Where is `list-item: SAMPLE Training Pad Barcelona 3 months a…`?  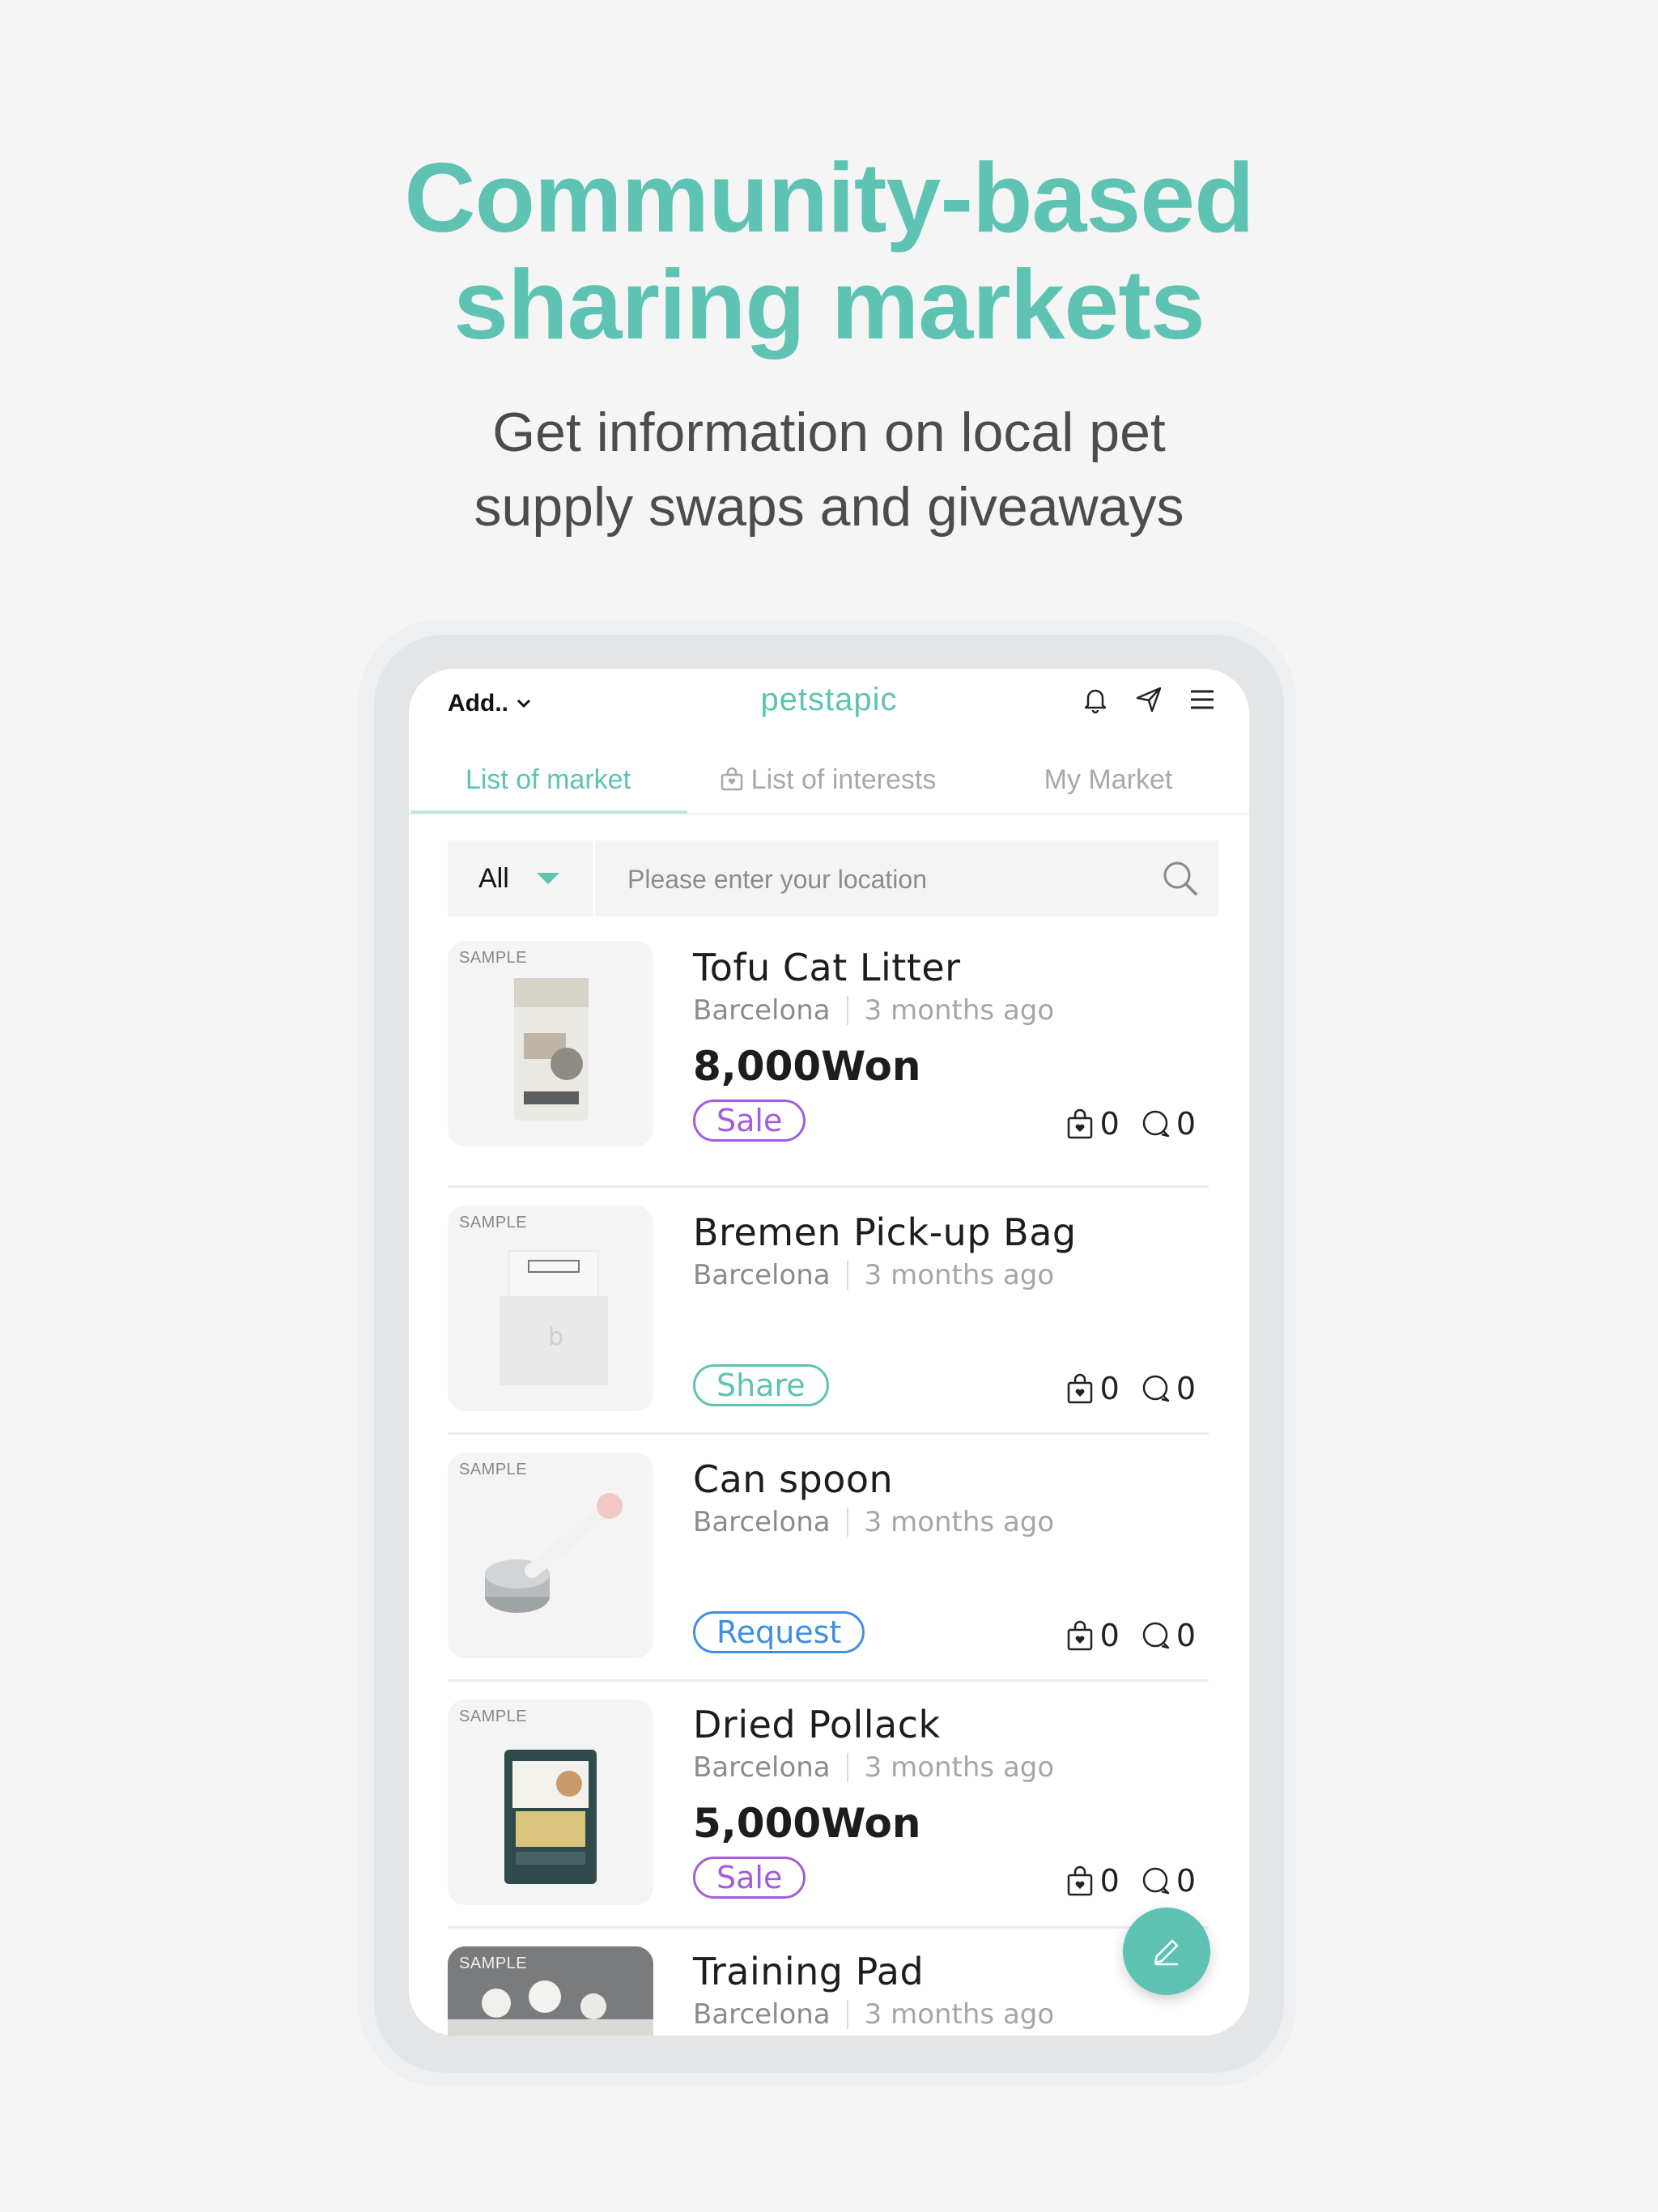
list-item: SAMPLE Training Pad Barcelona 3 months a… is located at coordinates (828, 1982).